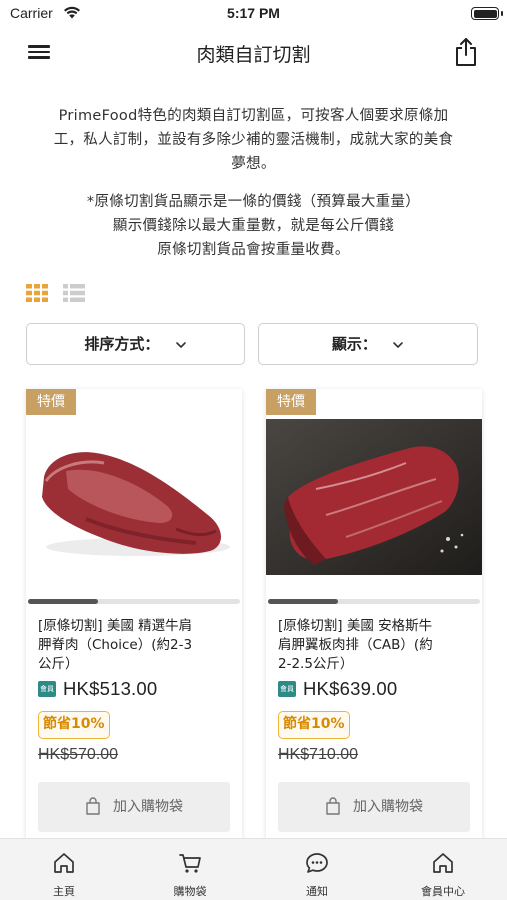 Image resolution: width=507 pixels, height=900 pixels. What do you see at coordinates (190, 863) in the screenshot?
I see `cart-icon` at bounding box center [190, 863].